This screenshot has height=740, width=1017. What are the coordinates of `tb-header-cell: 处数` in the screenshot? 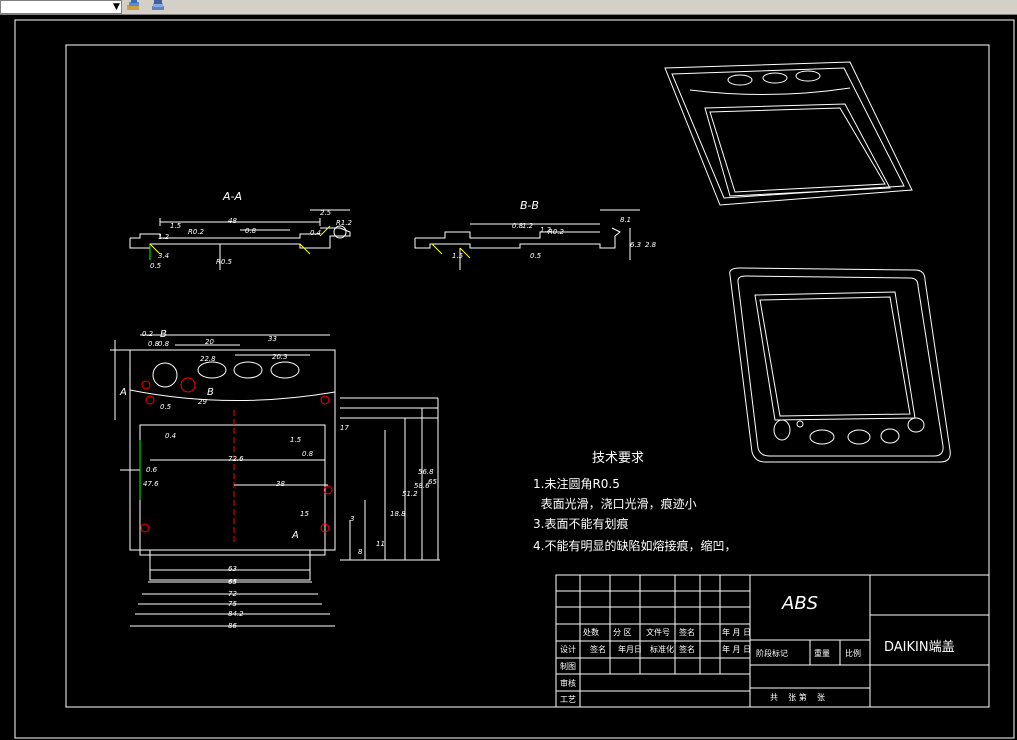 It's located at (591, 632).